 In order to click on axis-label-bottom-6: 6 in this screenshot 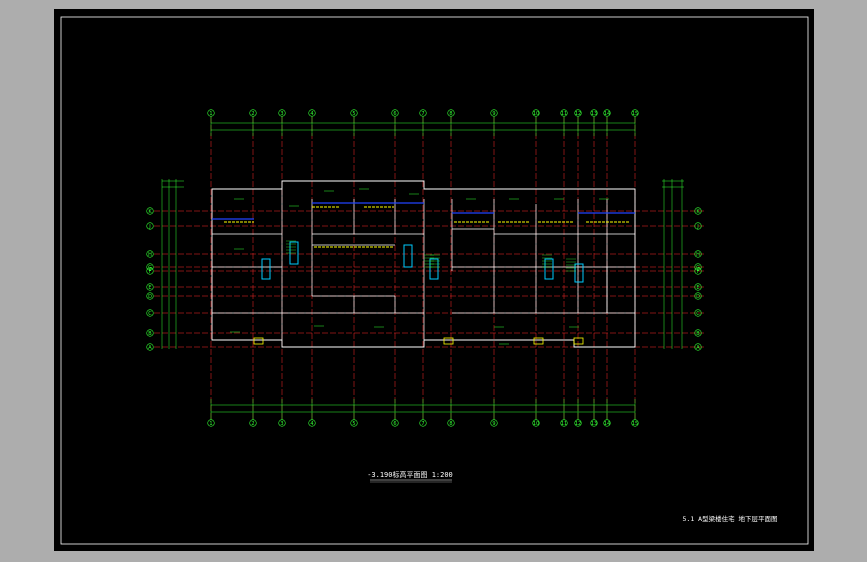, I will do `click(394, 424)`.